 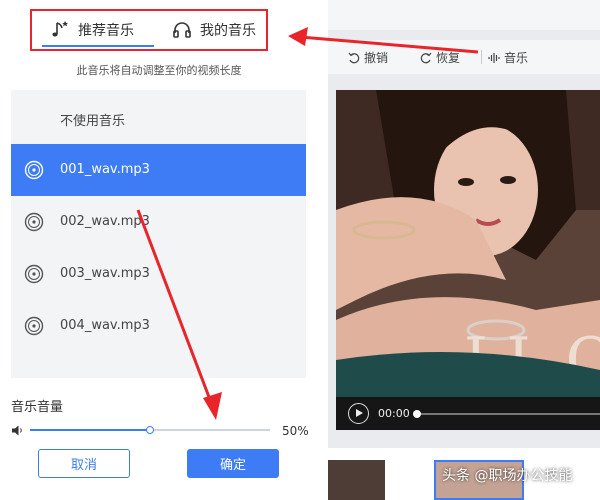 What do you see at coordinates (516, 58) in the screenshot?
I see `music-label: 音乐` at bounding box center [516, 58].